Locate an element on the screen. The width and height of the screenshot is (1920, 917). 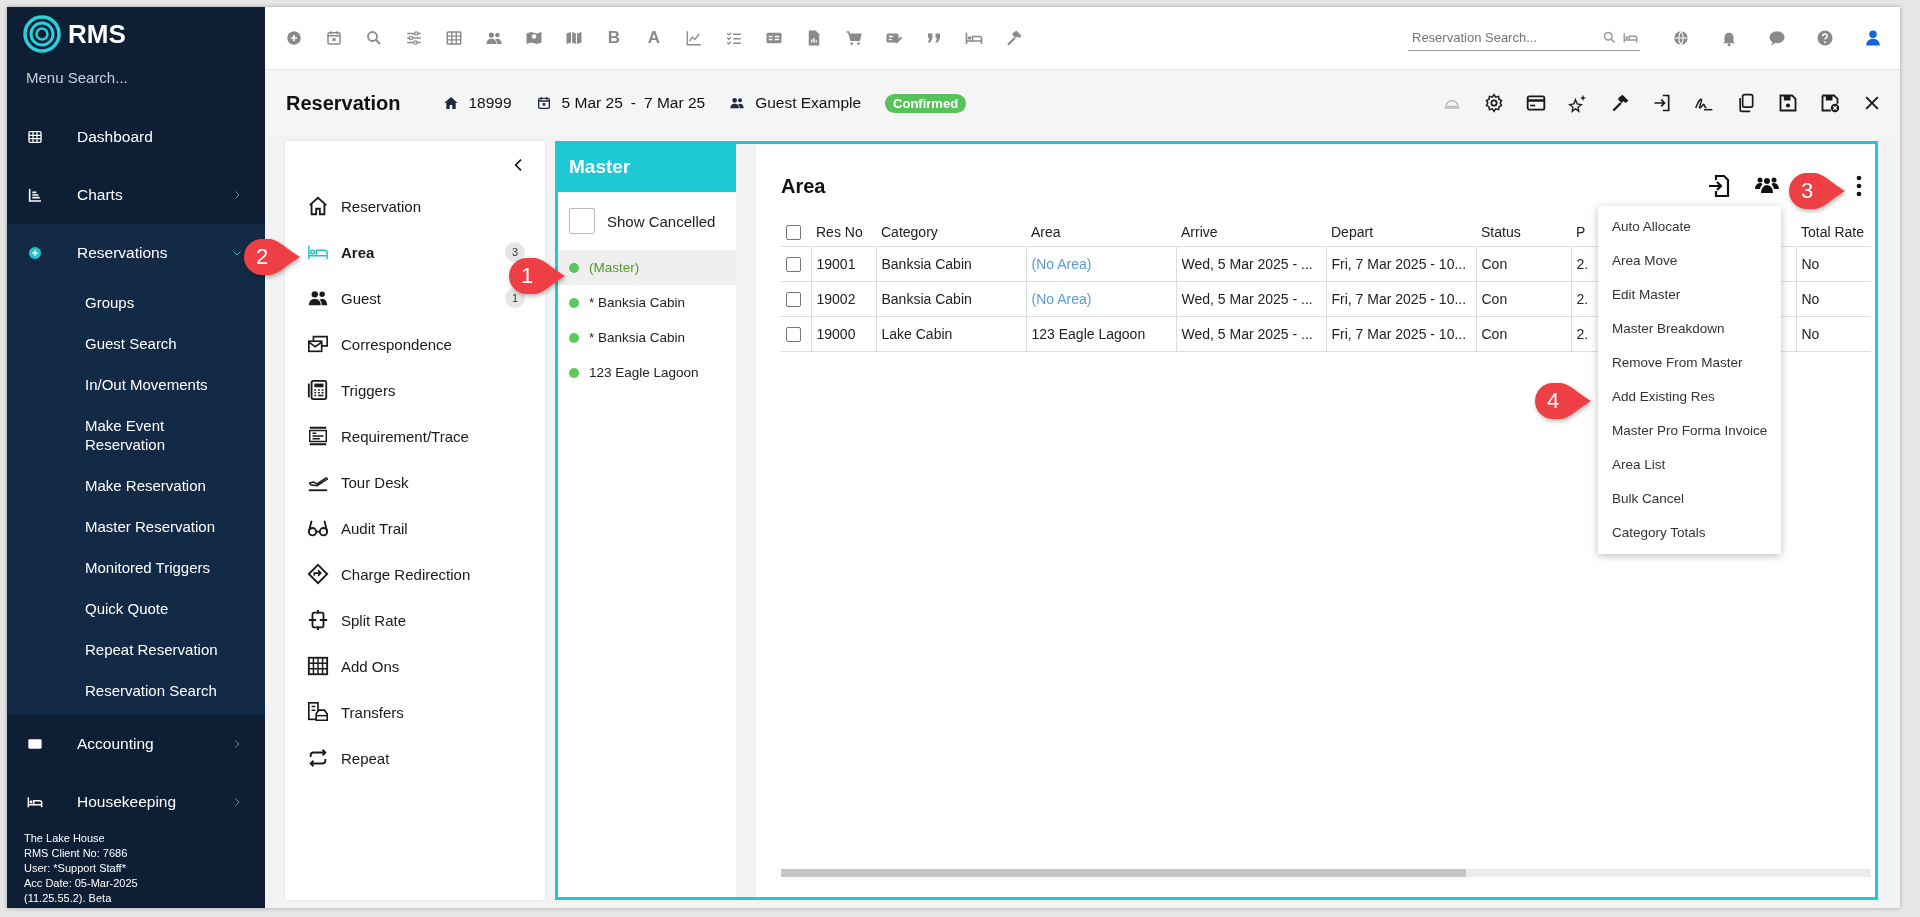
menu-item: Bulk Cancel is located at coordinates (1689, 499).